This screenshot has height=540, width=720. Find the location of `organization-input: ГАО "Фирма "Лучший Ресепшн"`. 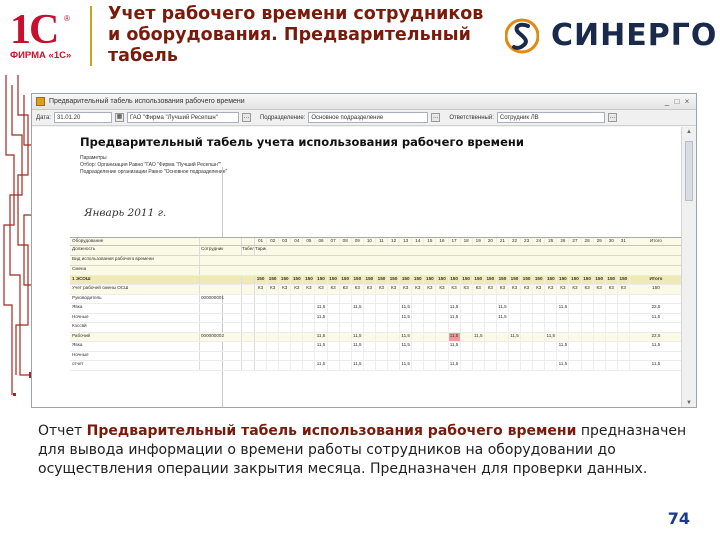

organization-input: ГАО "Фирма "Лучший Ресепшн" is located at coordinates (182, 117).